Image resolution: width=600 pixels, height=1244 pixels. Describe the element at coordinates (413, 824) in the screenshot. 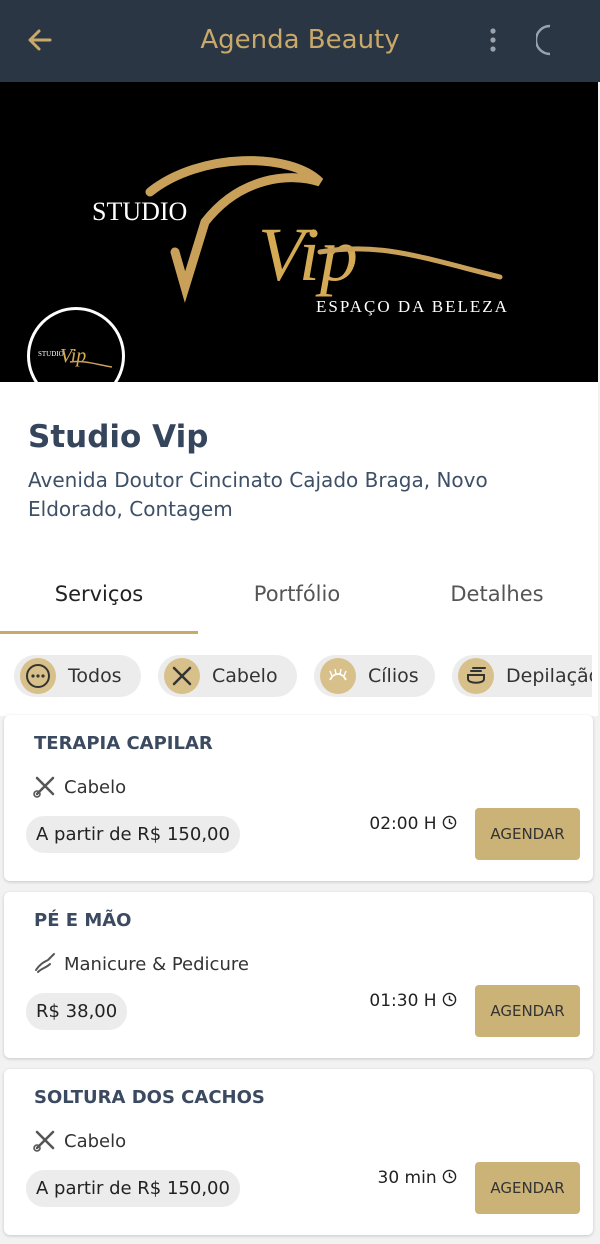

I see `service-duration: 02:00 H` at that location.